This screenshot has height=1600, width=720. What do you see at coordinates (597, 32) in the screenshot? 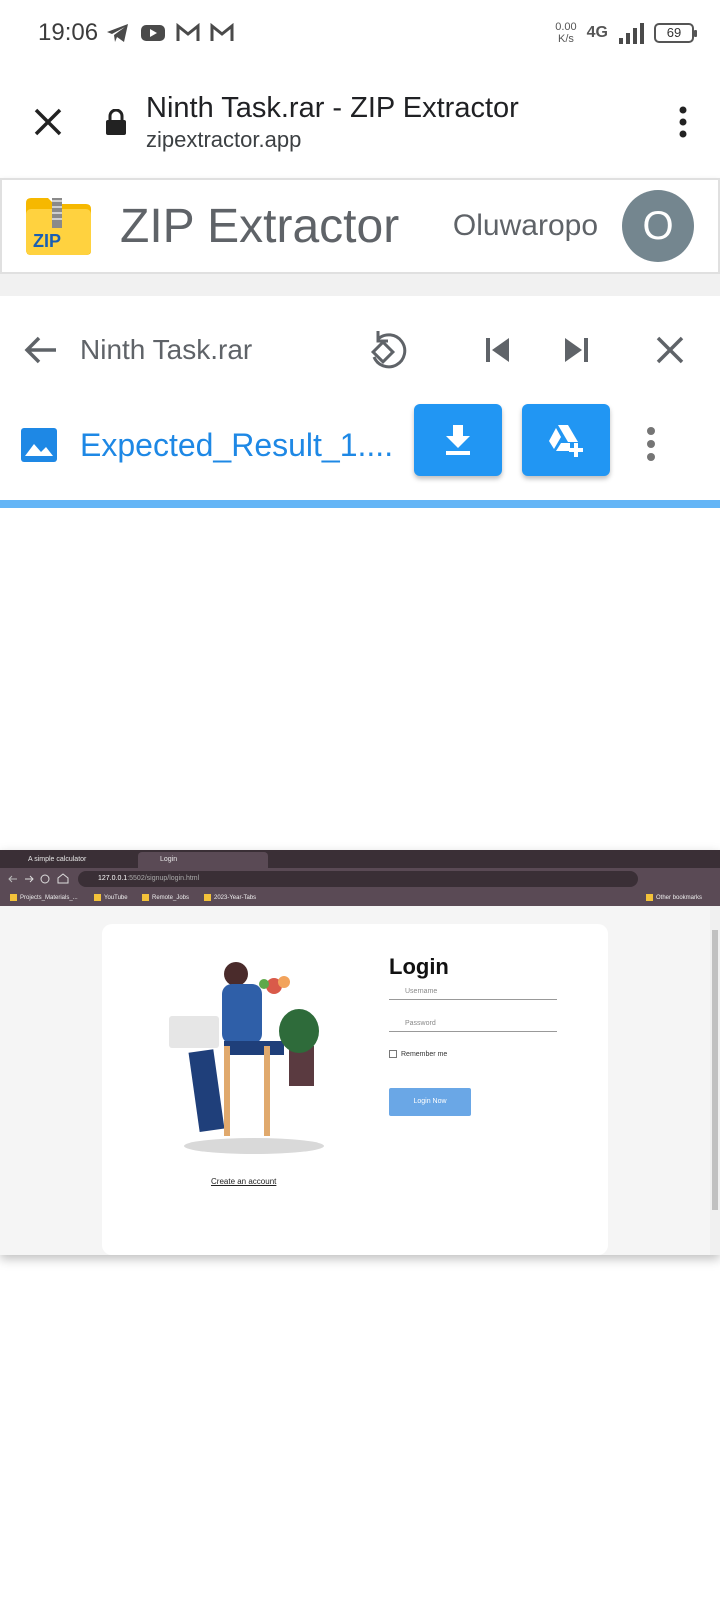
I see `network-type: 4G` at bounding box center [597, 32].